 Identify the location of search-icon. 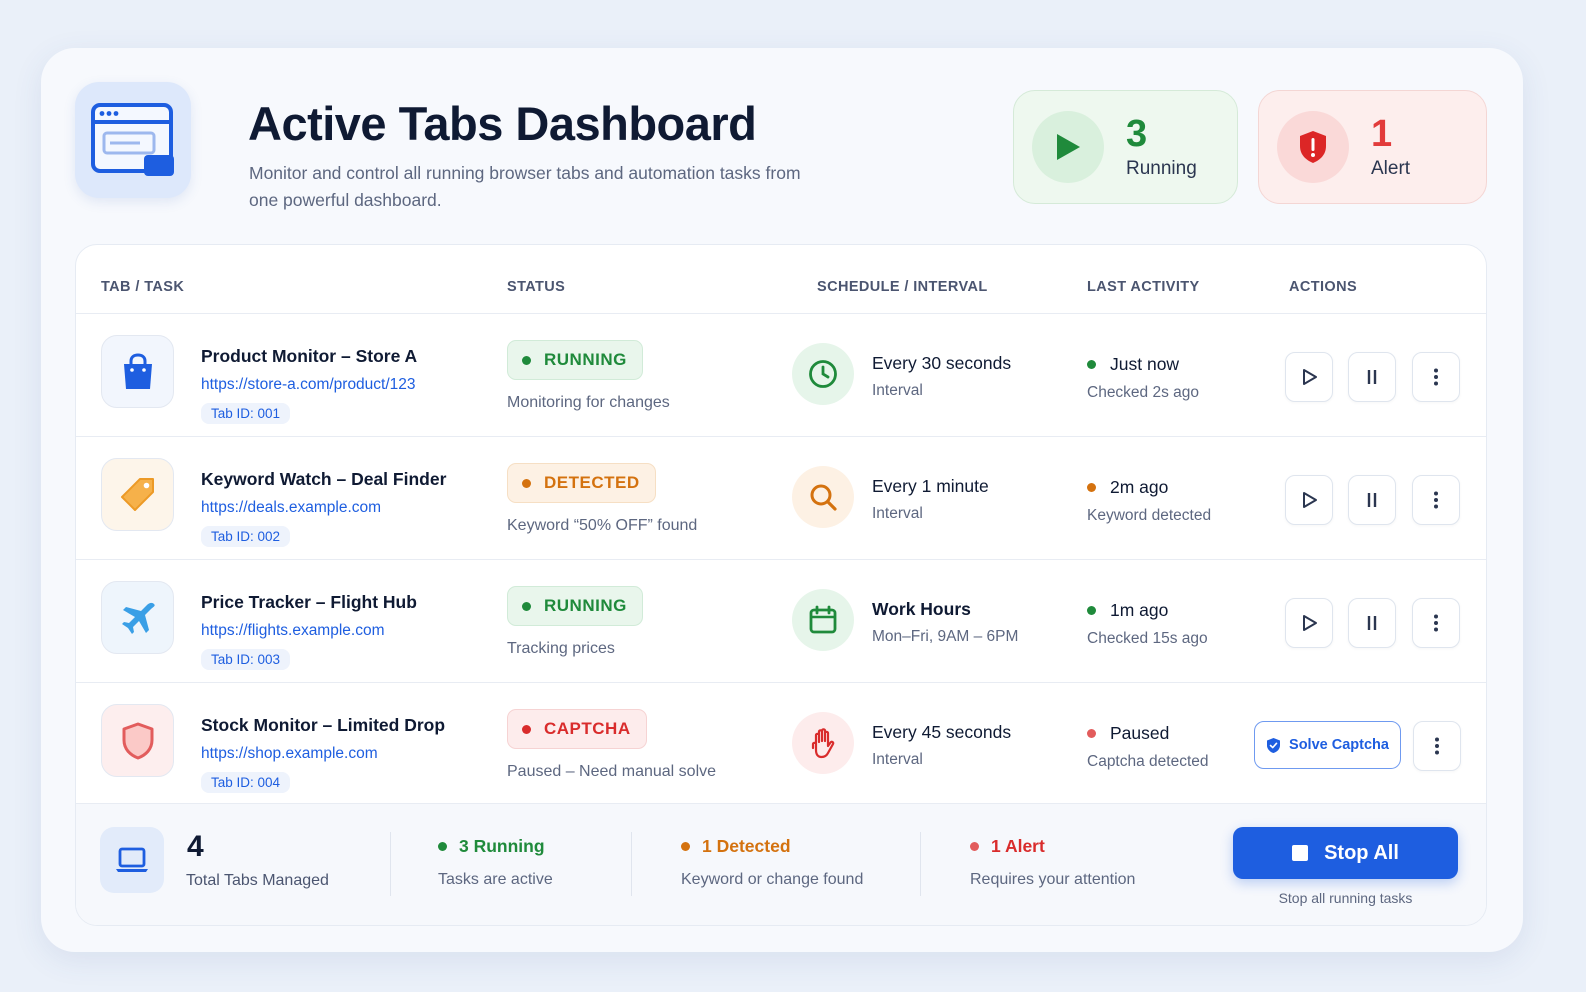
(823, 497).